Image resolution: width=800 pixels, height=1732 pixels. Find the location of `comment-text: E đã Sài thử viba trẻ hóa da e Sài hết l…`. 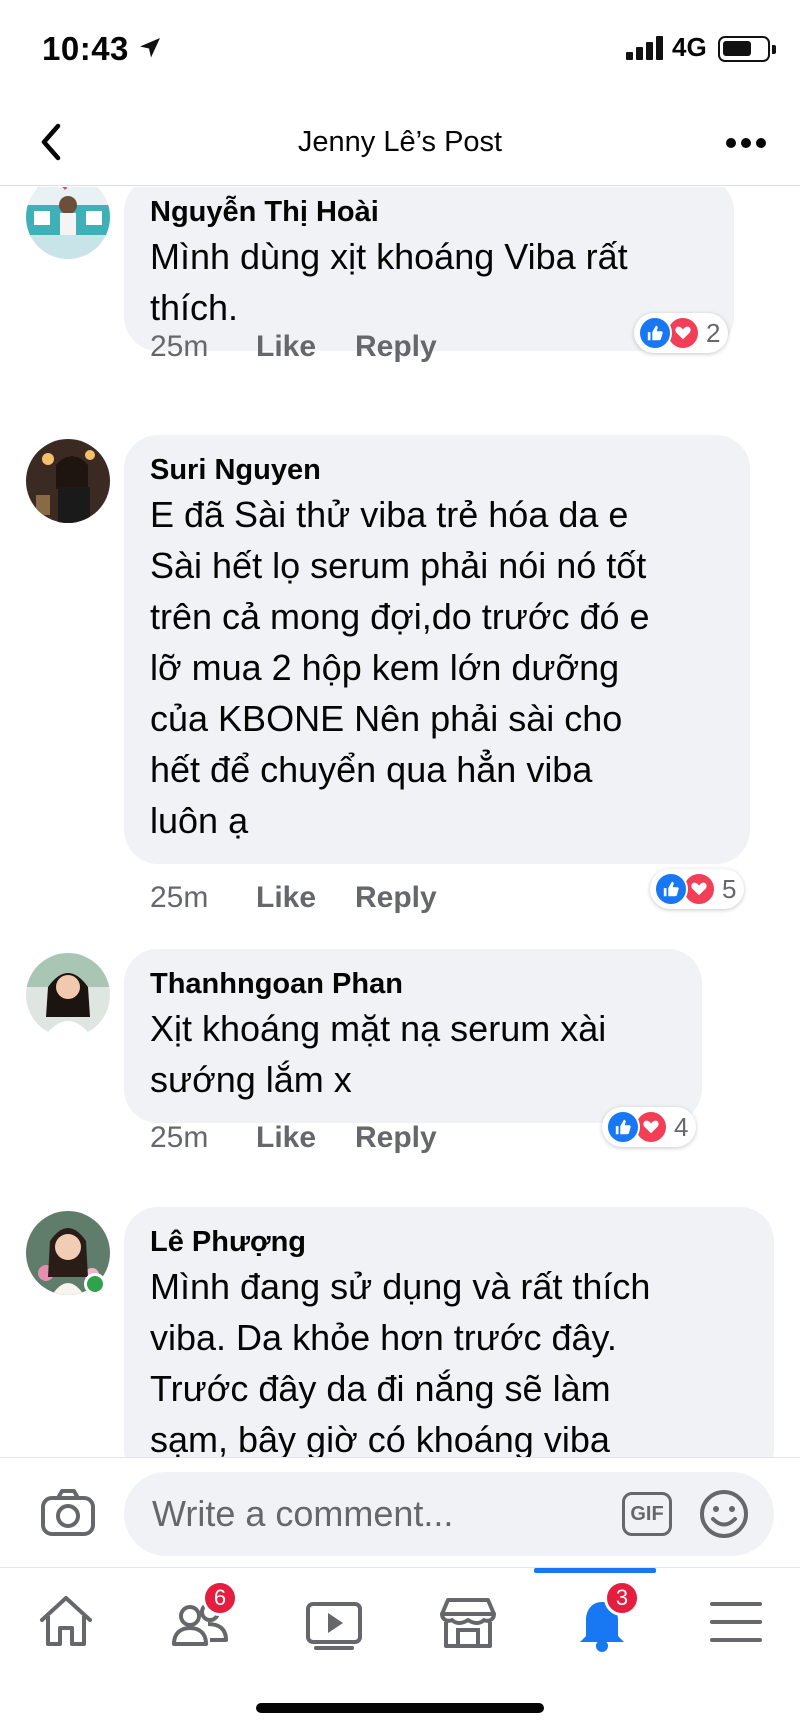

comment-text: E đã Sài thử viba trẻ hóa da e Sài hết l… is located at coordinates (400, 667).